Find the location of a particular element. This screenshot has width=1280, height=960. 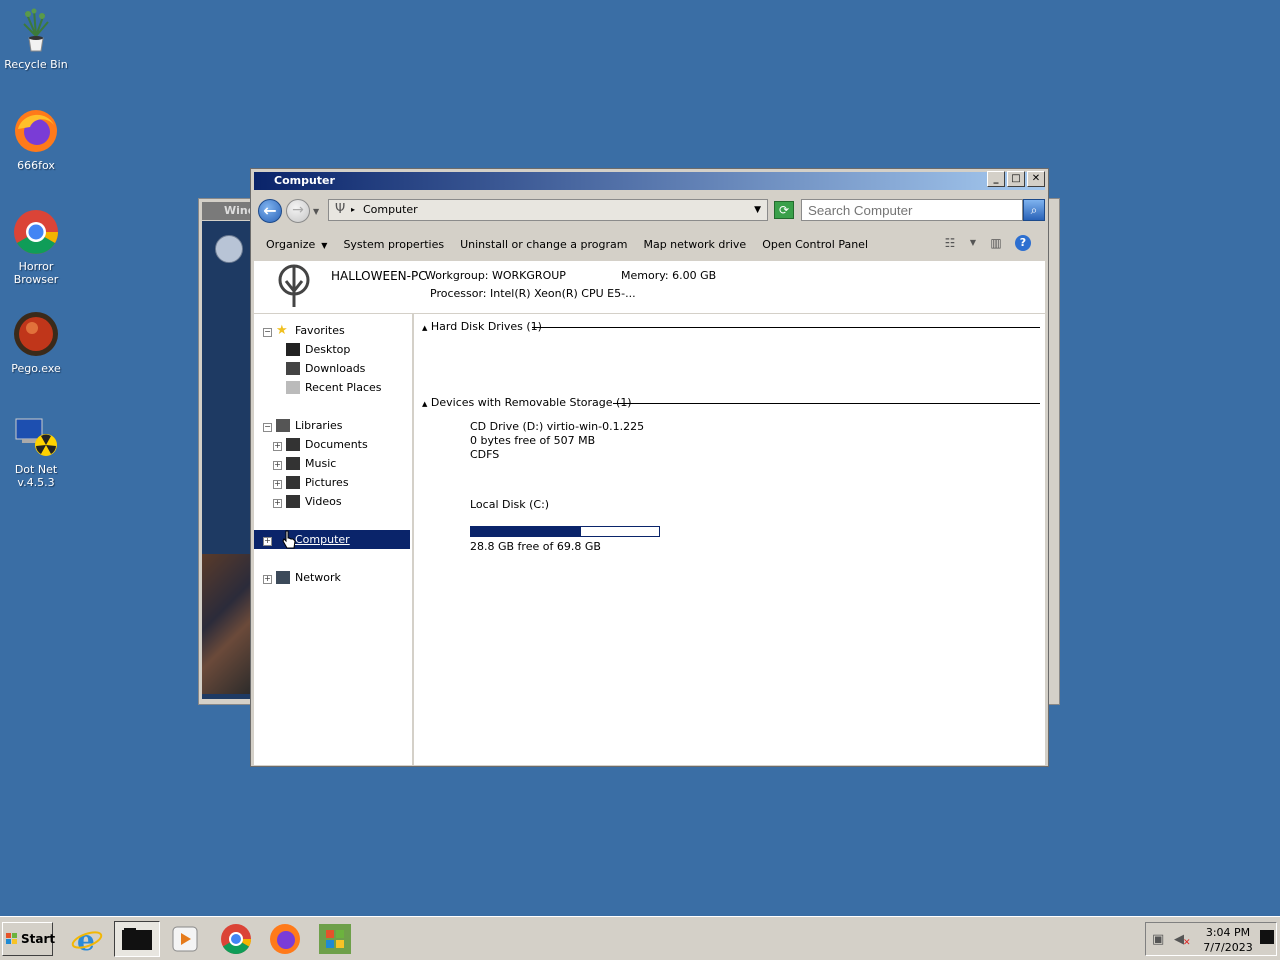

taskbar-firefox is located at coordinates (285, 939).